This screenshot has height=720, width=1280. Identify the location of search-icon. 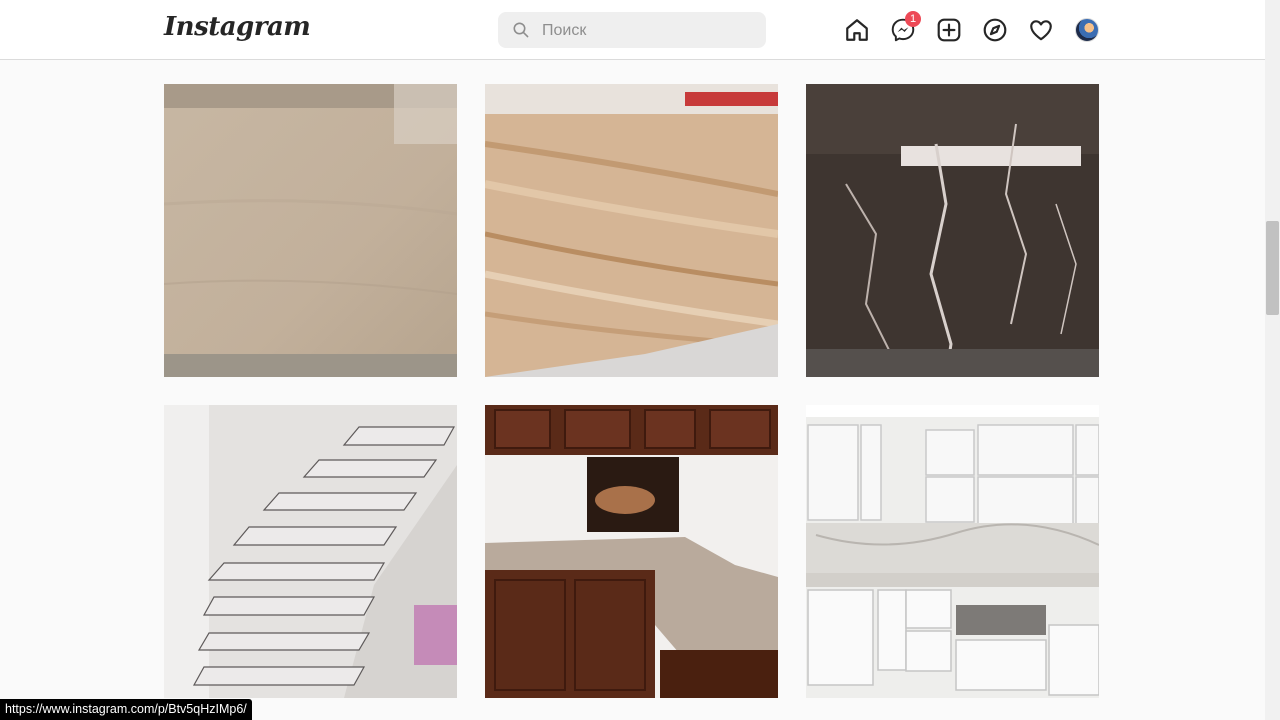
(521, 30).